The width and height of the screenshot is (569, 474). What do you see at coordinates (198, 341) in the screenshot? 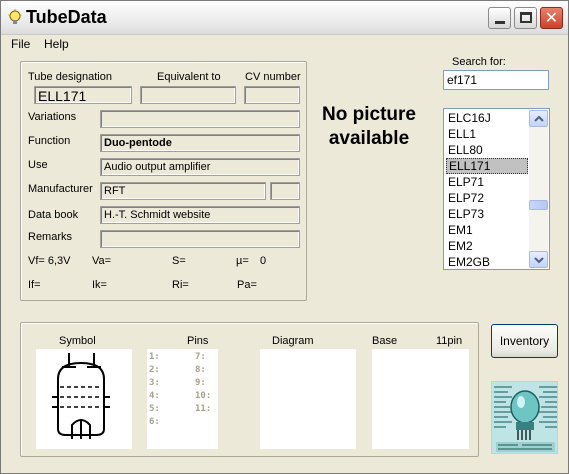
I see `pins-label: Pins` at bounding box center [198, 341].